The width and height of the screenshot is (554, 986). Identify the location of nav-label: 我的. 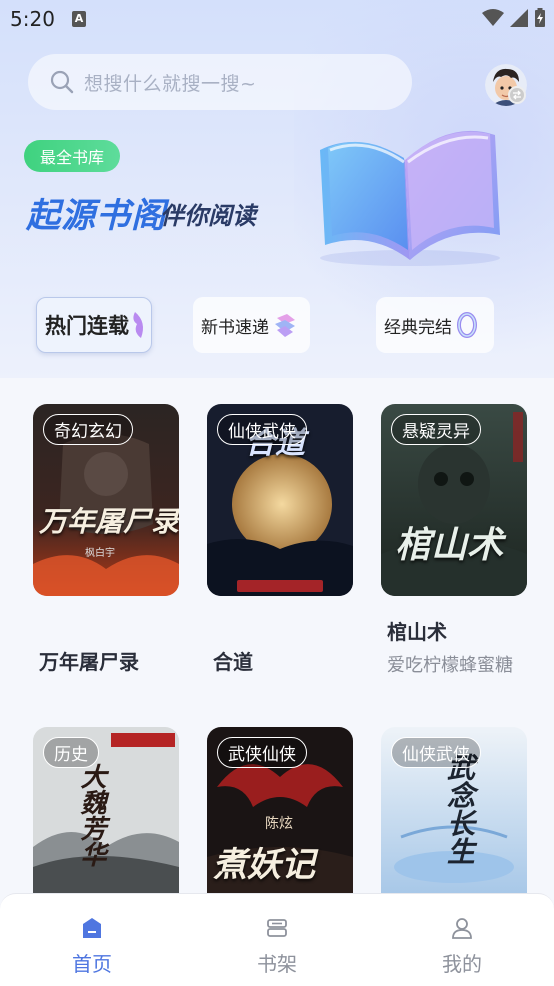
(462, 964).